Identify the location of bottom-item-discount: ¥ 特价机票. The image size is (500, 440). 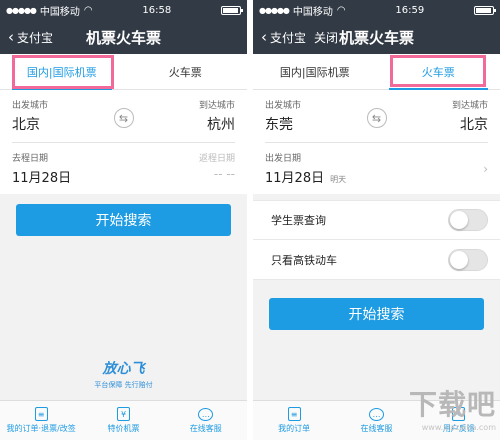
(123, 420).